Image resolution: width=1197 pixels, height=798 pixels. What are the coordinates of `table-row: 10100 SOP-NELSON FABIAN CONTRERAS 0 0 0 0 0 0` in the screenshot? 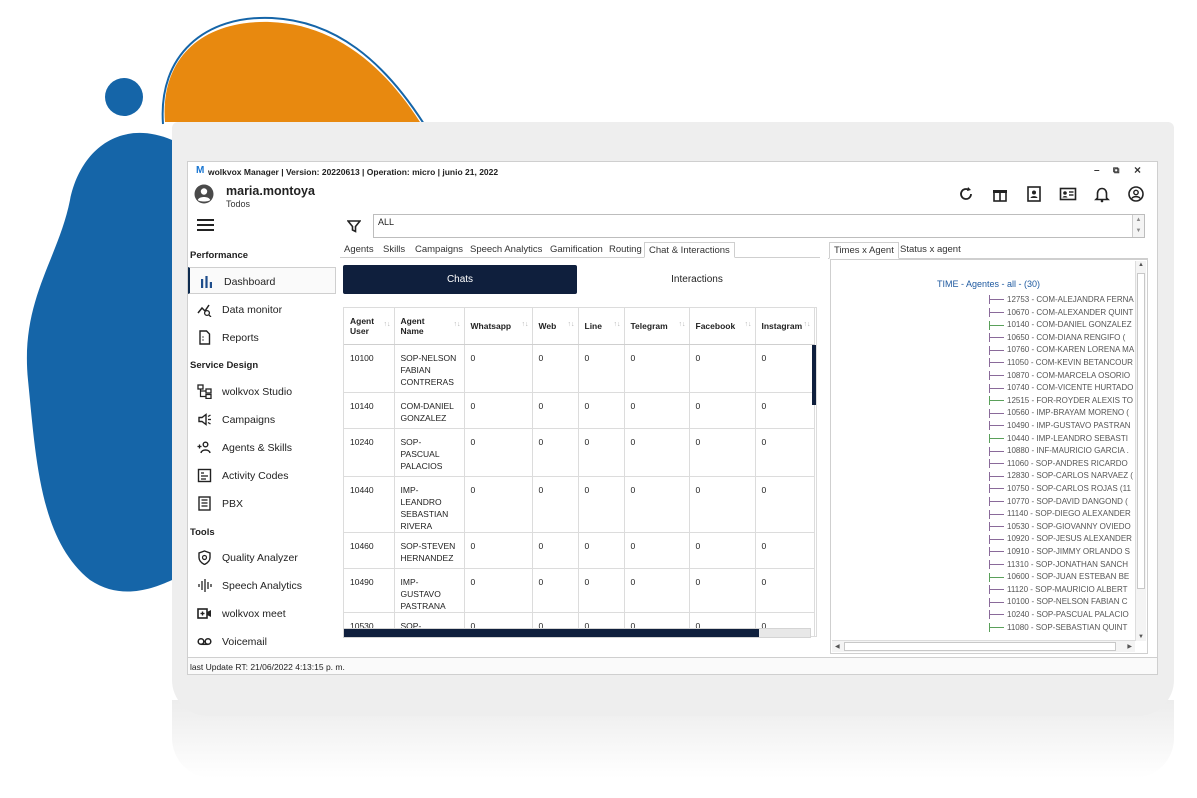 It's located at (579, 368).